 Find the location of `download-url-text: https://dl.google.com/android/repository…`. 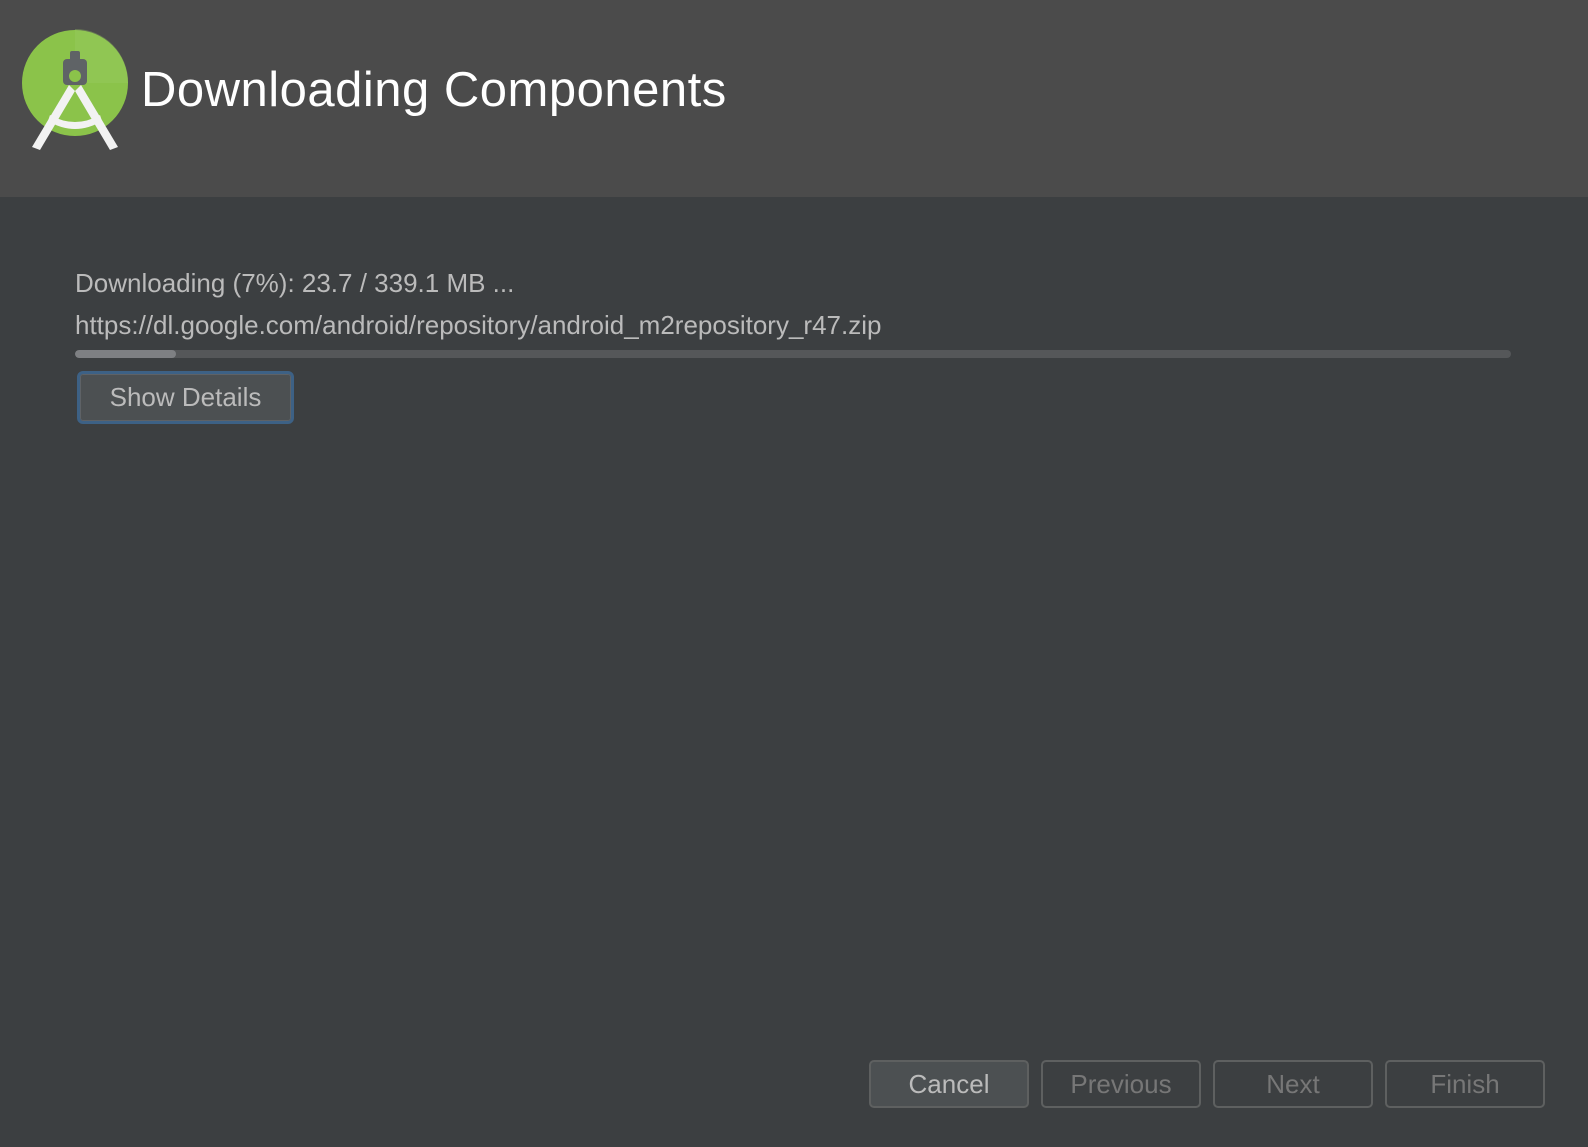

download-url-text: https://dl.google.com/android/repository… is located at coordinates (478, 325).